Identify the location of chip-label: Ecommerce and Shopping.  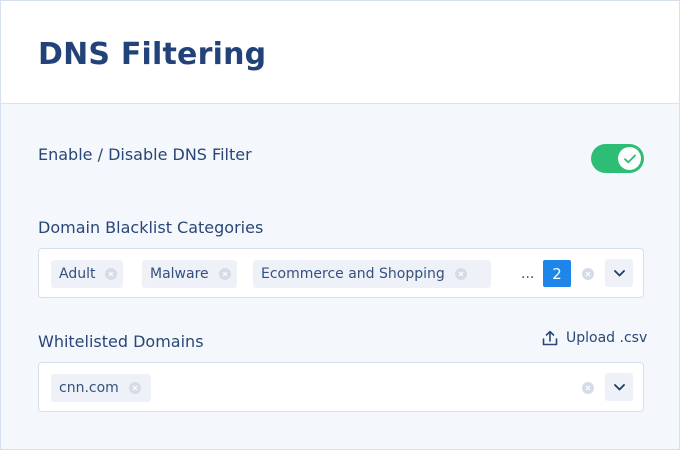
(353, 274).